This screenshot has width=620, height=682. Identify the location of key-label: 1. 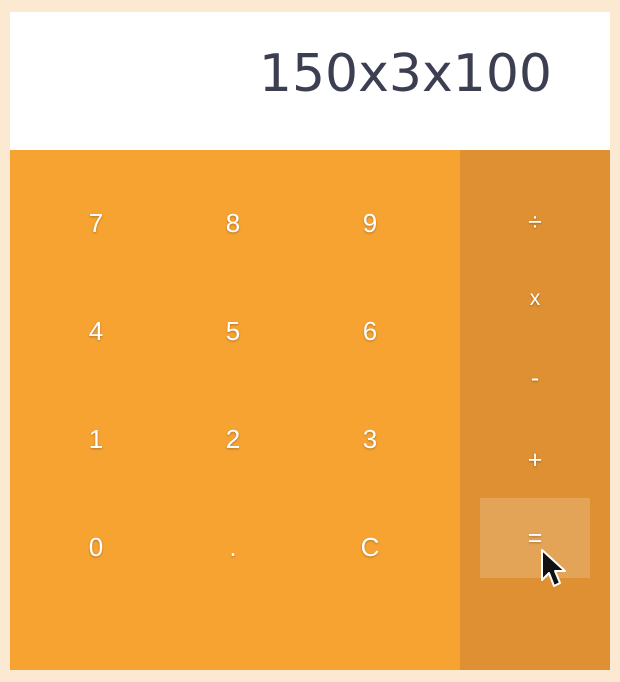
(96, 439).